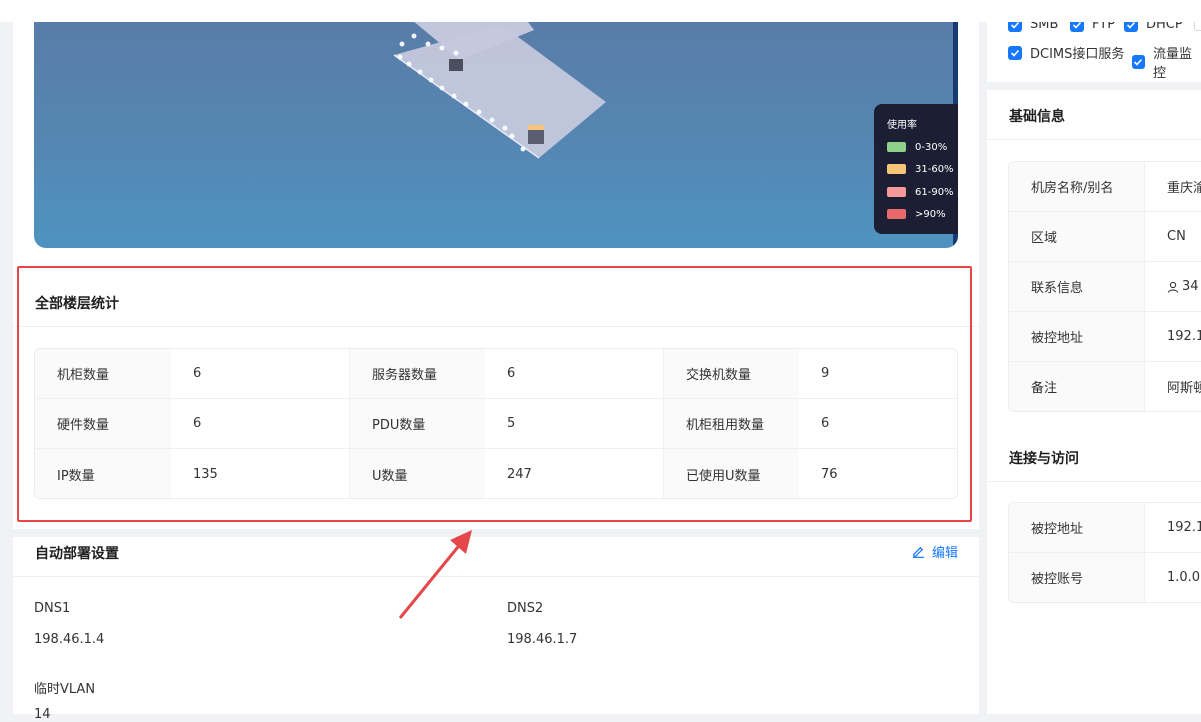  I want to click on legend-label: 0-30%, so click(931, 147).